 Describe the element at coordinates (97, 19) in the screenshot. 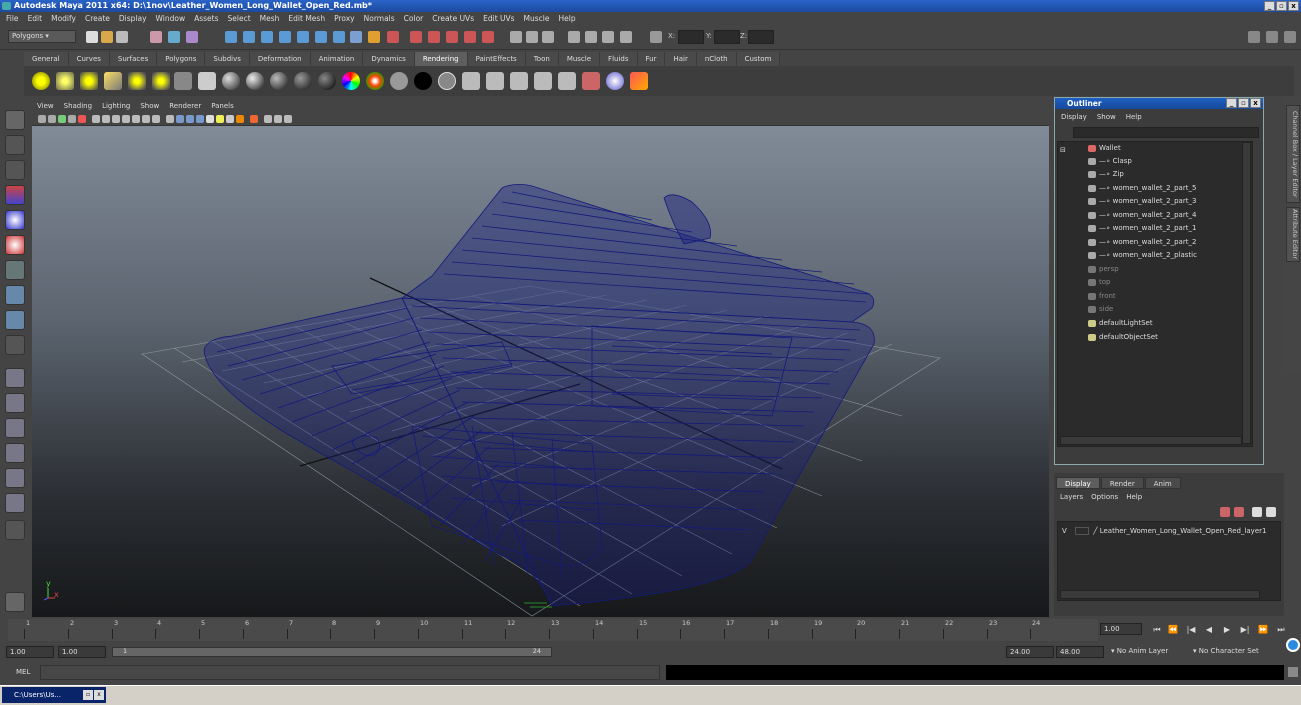

I see `menu-create: Create` at that location.